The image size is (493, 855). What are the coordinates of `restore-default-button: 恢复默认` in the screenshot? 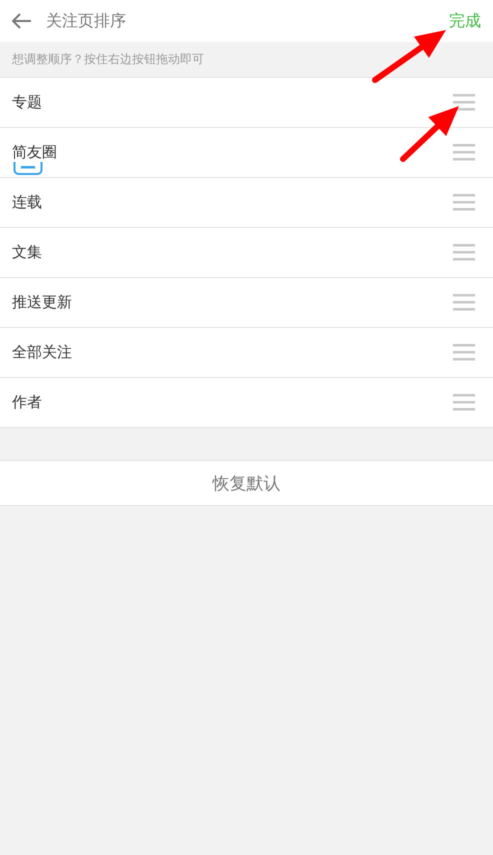 It's located at (246, 483).